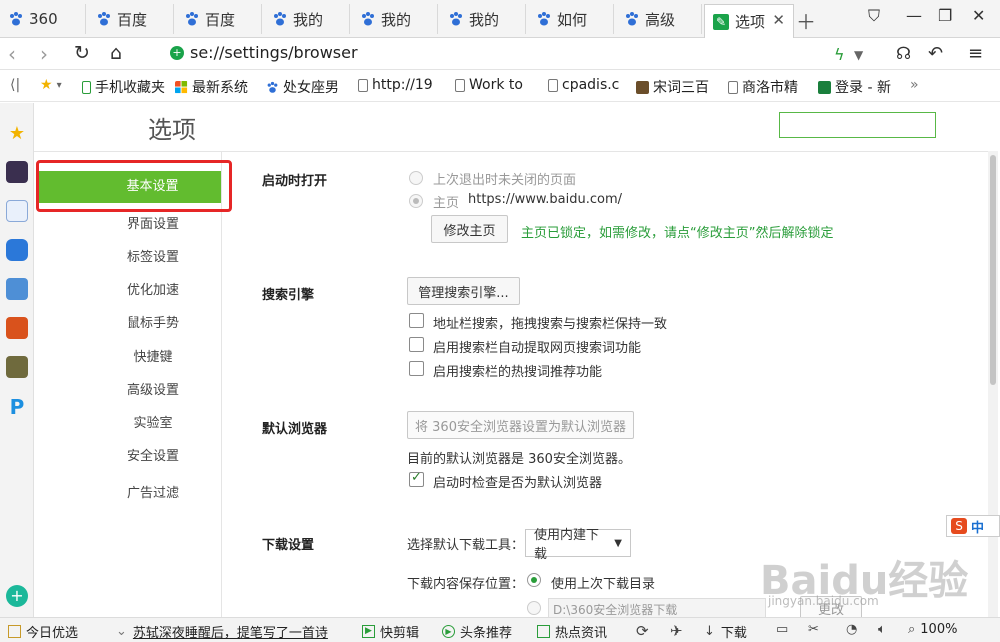 This screenshot has width=1000, height=642. Describe the element at coordinates (858, 55) in the screenshot. I see `chevron-down-icon: ▼` at that location.